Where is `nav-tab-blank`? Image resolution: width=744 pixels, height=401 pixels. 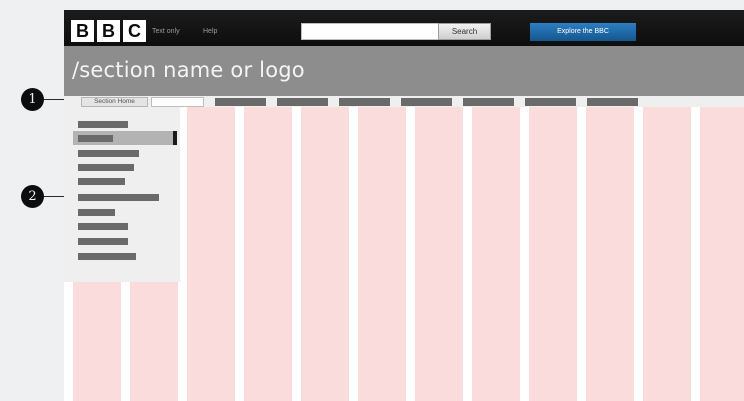
nav-tab-blank is located at coordinates (177, 102).